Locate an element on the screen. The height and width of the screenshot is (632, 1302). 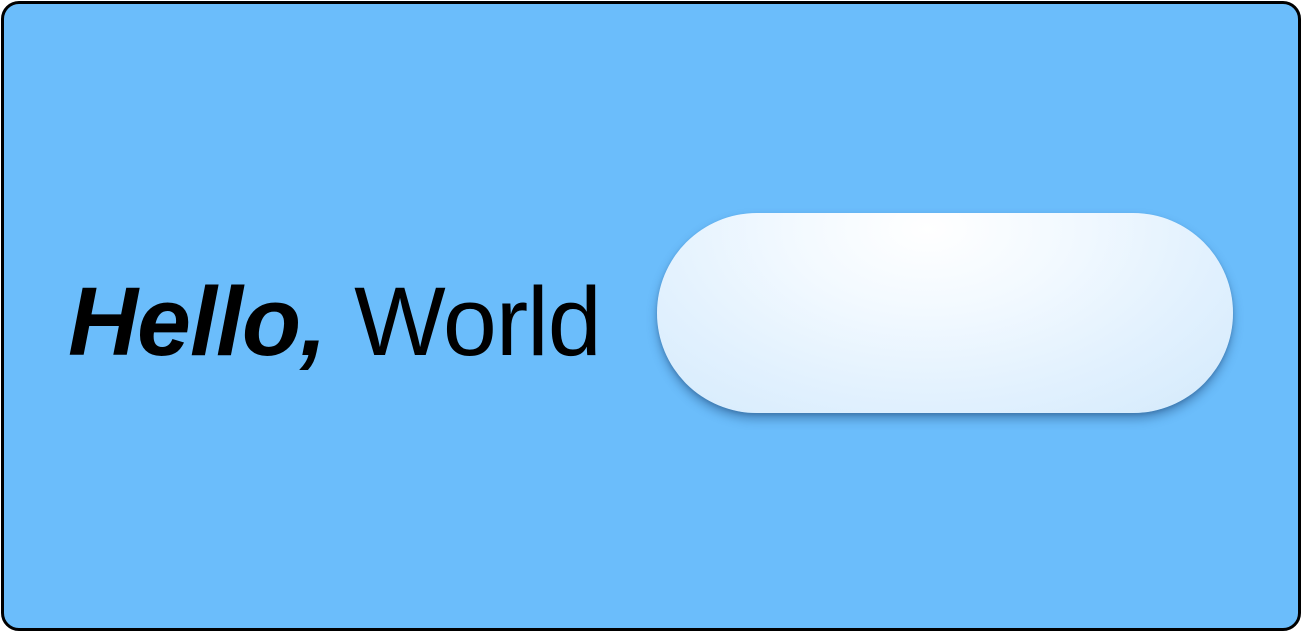
greeting-world-text: World is located at coordinates (478, 321).